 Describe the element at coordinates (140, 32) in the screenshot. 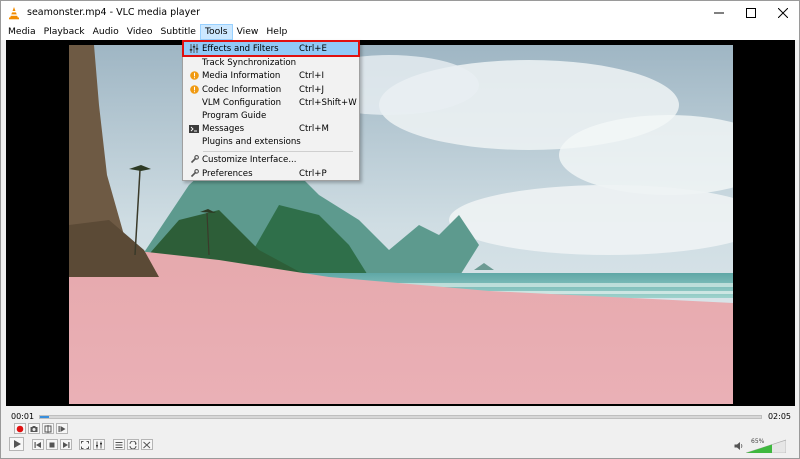

I see `menu-video: Video` at that location.